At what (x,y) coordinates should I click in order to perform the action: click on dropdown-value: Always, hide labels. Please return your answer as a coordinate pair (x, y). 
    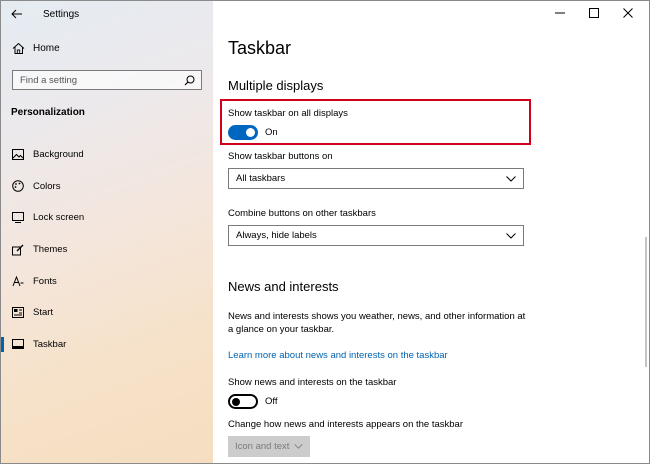
    Looking at the image, I should click on (276, 235).